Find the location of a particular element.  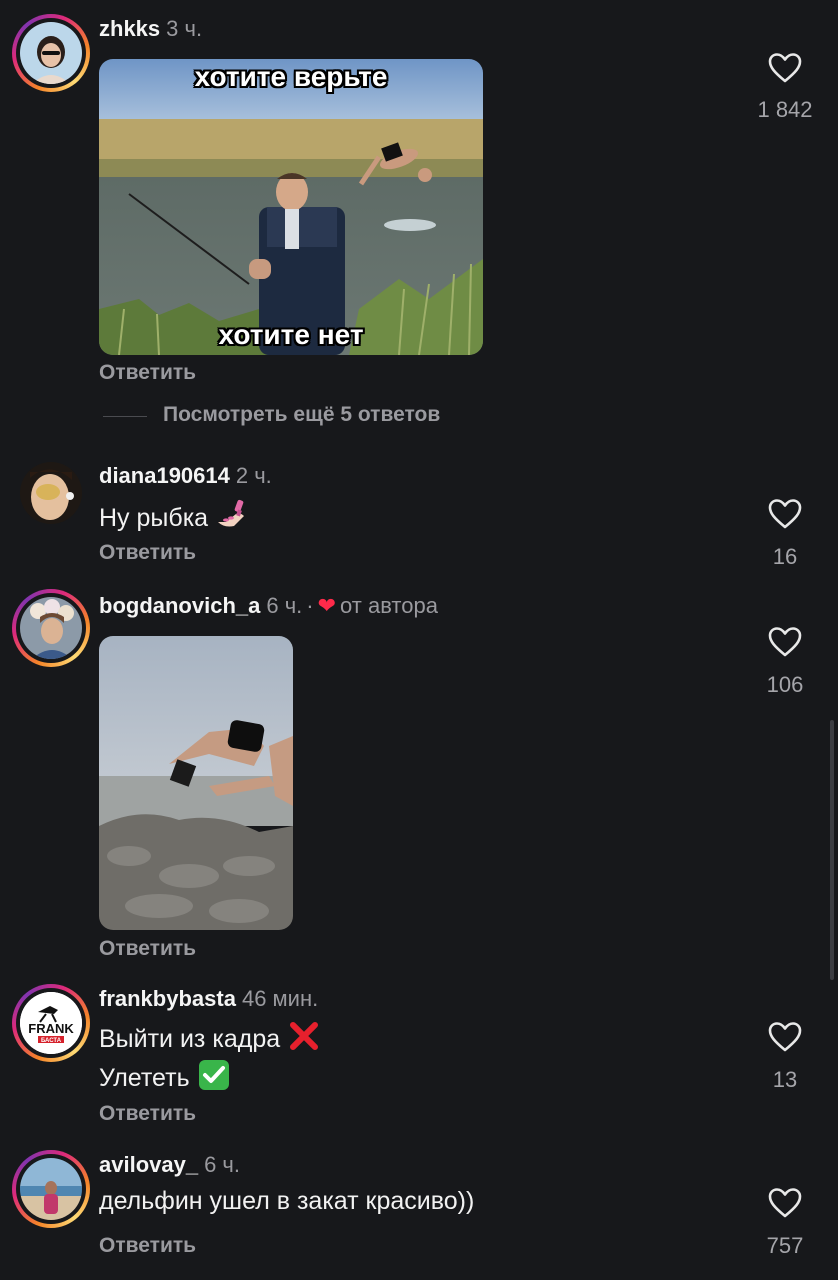

like-count: 757 is located at coordinates (785, 1245).